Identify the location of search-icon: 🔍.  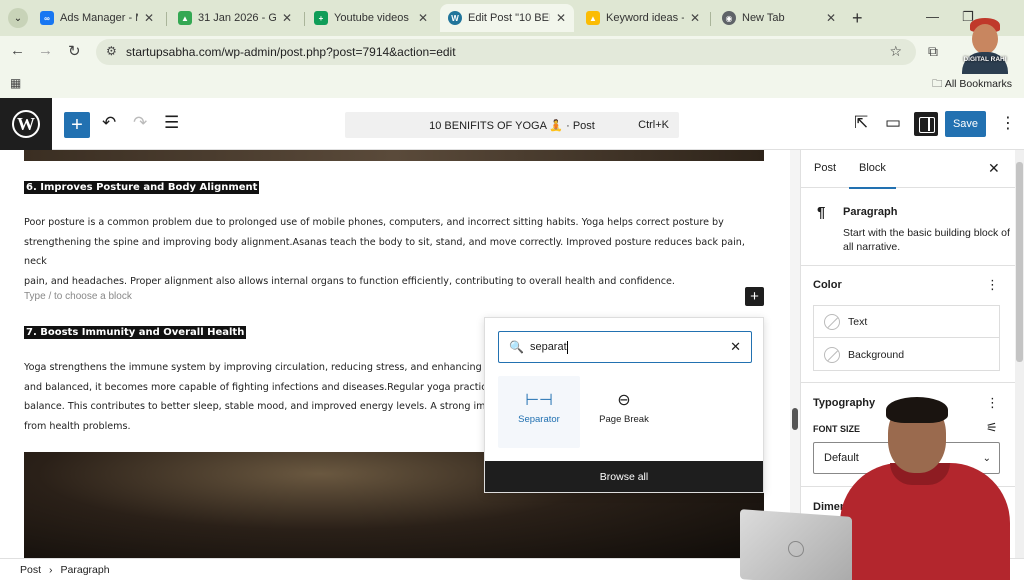
(516, 347).